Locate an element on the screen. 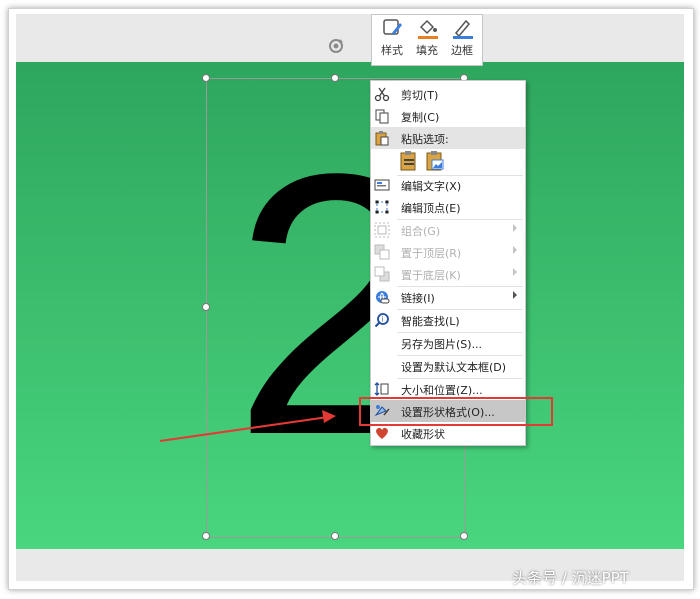 The image size is (700, 599). watermark: 头条号 / 沉迷PPT is located at coordinates (570, 578).